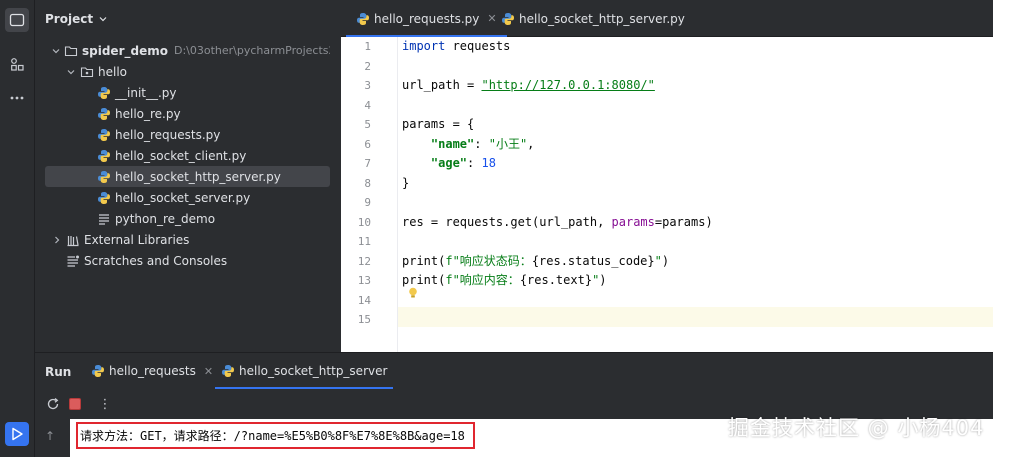 The width and height of the screenshot is (1023, 457). Describe the element at coordinates (694, 47) in the screenshot. I see `code-line-1: import requests` at that location.